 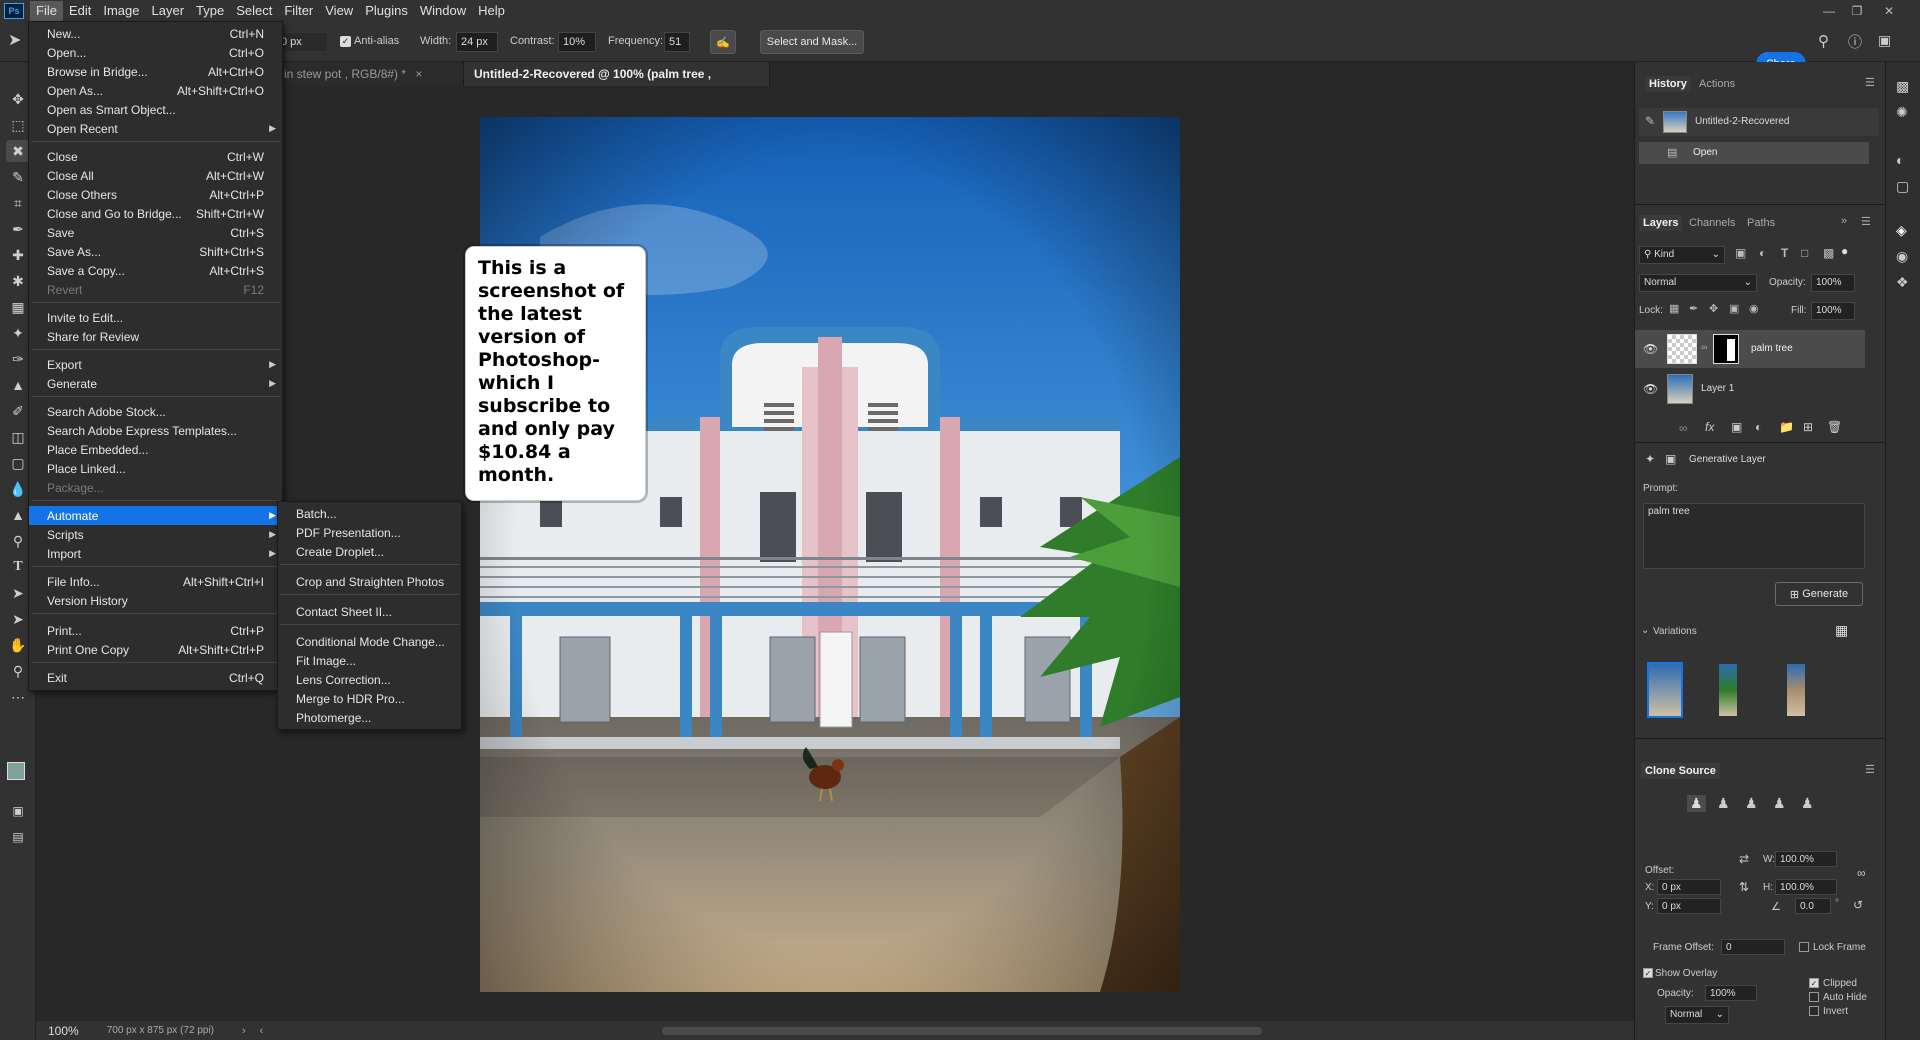 What do you see at coordinates (723, 42) in the screenshot?
I see `stylus-pressure-icon: ✍` at bounding box center [723, 42].